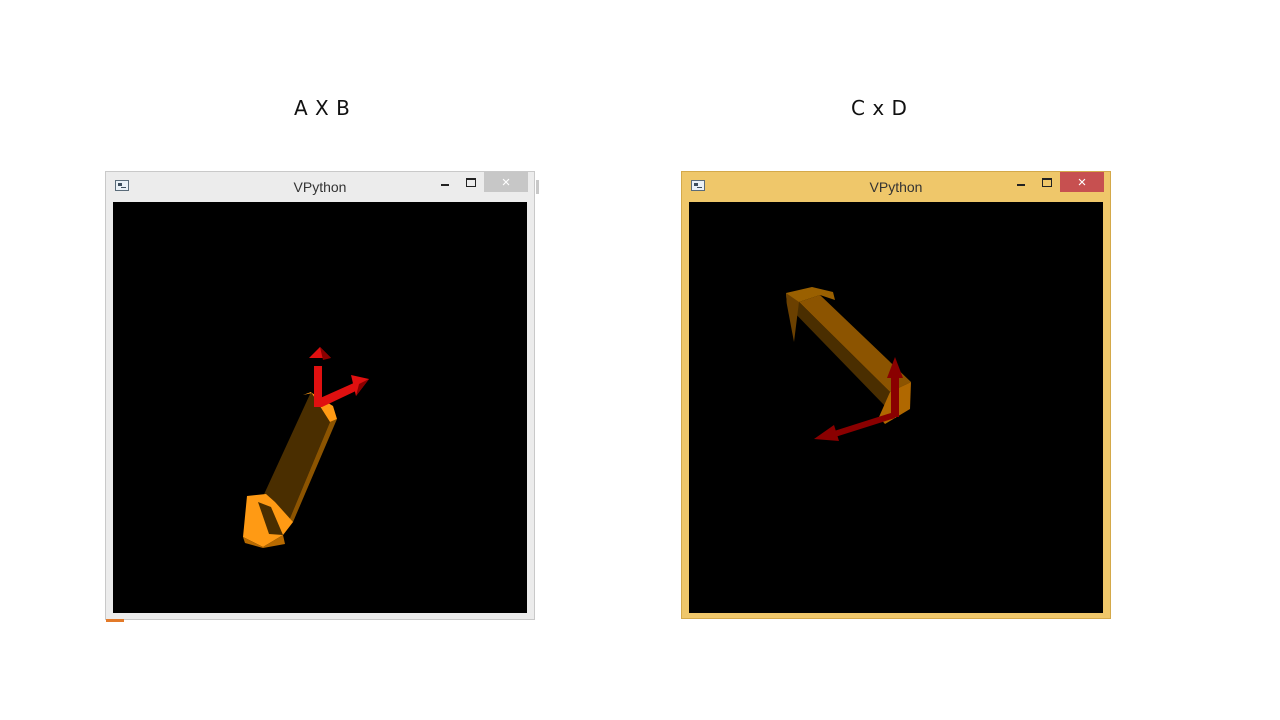 The height and width of the screenshot is (720, 1280). Describe the element at coordinates (848, 364) in the screenshot. I see `scene-c-x-d` at that location.